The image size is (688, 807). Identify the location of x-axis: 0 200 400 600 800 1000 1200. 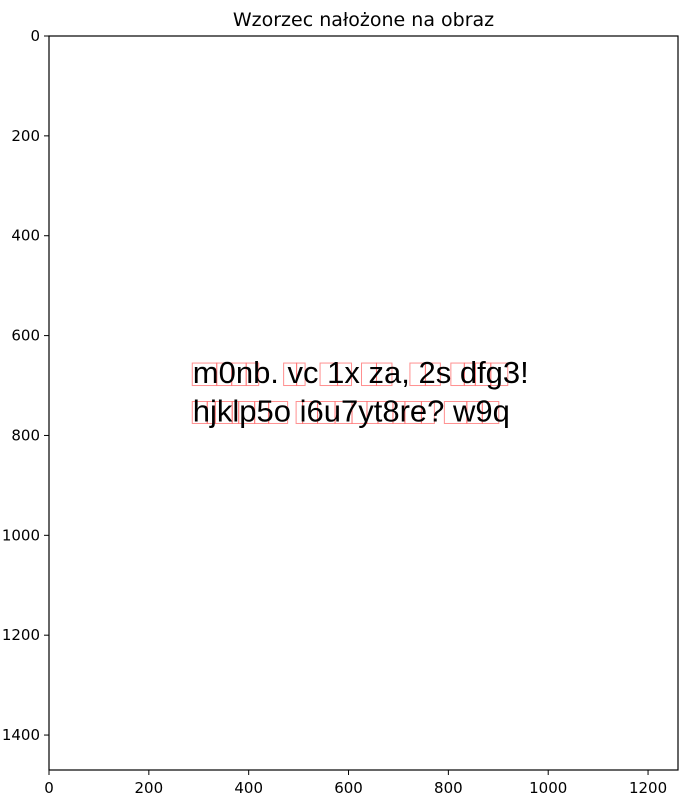
(355, 783).